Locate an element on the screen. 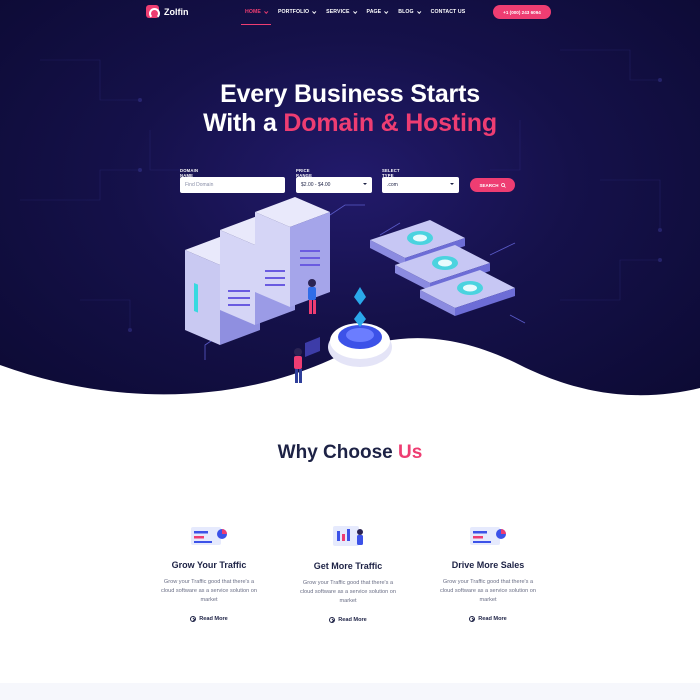 Image resolution: width=700 pixels, height=700 pixels. price-range-field: PRICE RANGE $2.00 - $4.00 is located at coordinates (334, 180).